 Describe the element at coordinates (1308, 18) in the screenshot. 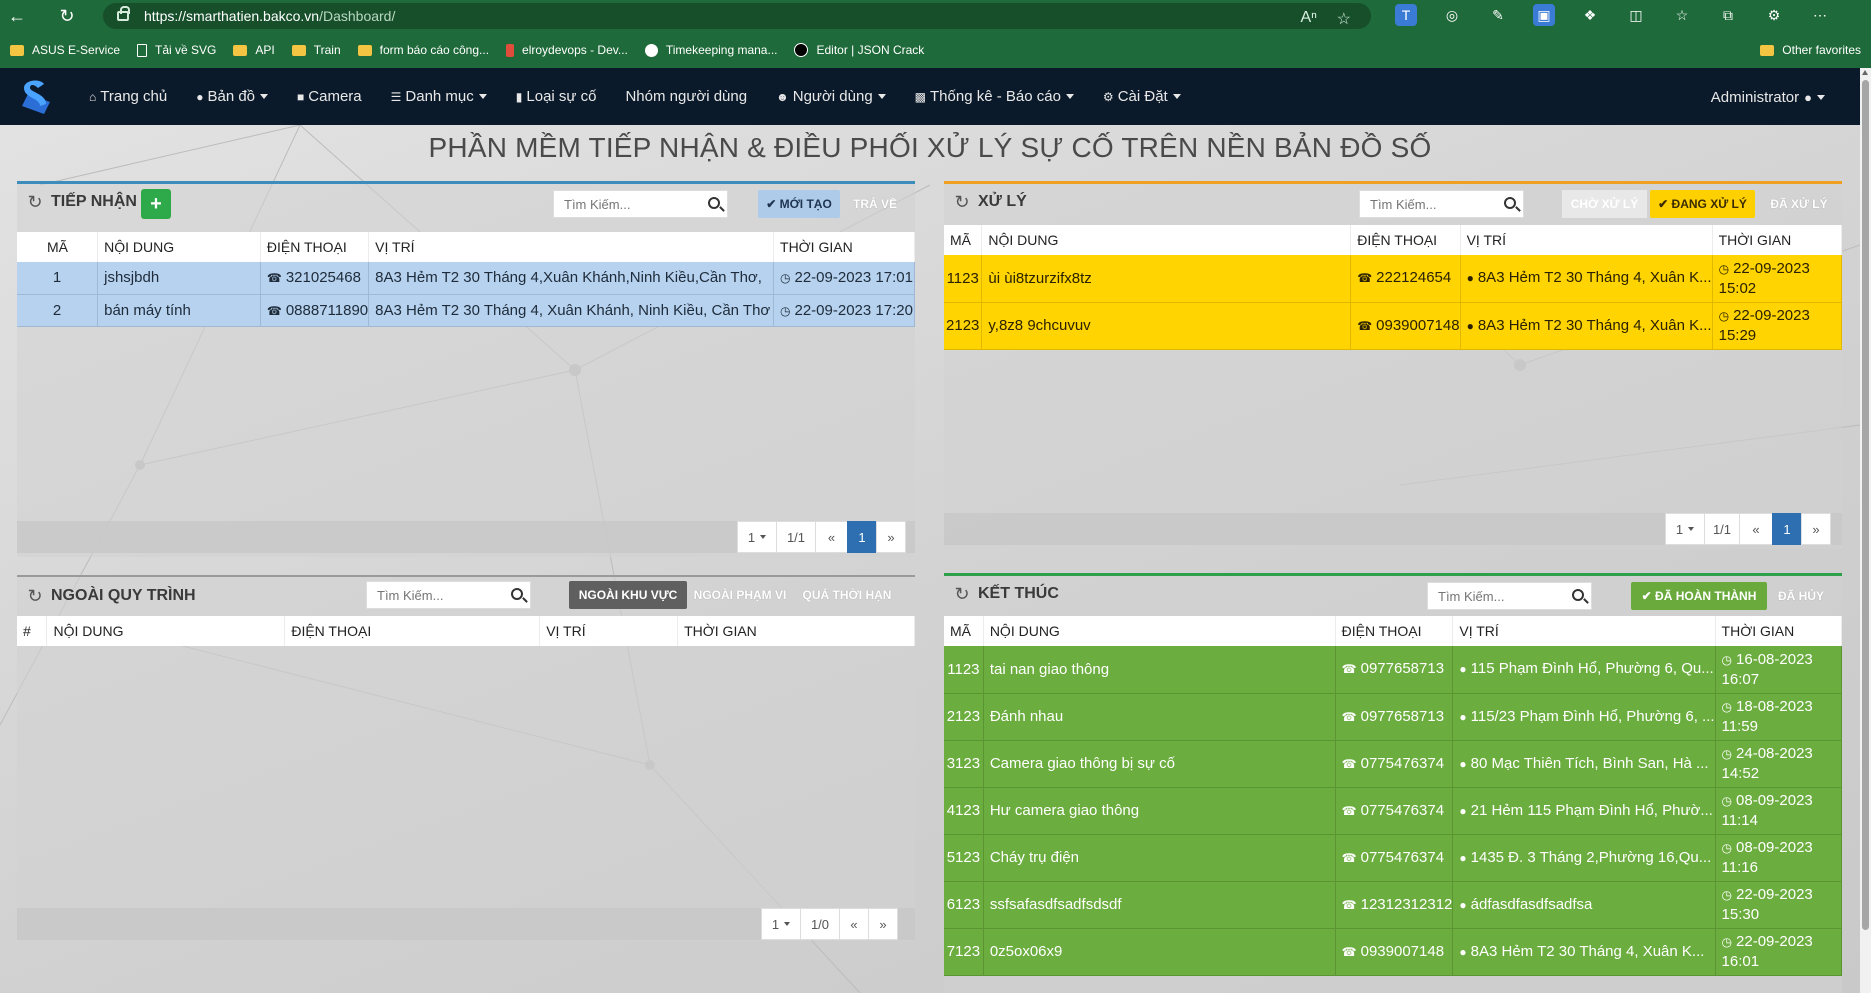

I see `read-aloud-icon: Aⁿ` at that location.